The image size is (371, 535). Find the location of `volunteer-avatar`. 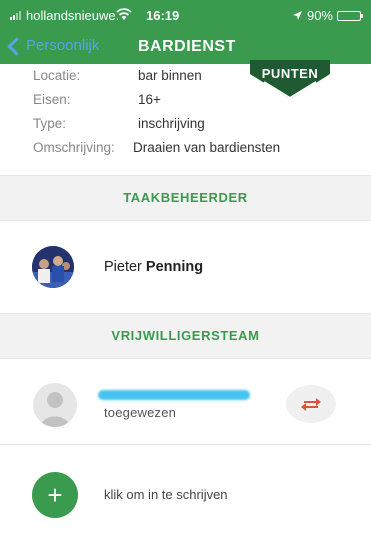

volunteer-avatar is located at coordinates (55, 405).